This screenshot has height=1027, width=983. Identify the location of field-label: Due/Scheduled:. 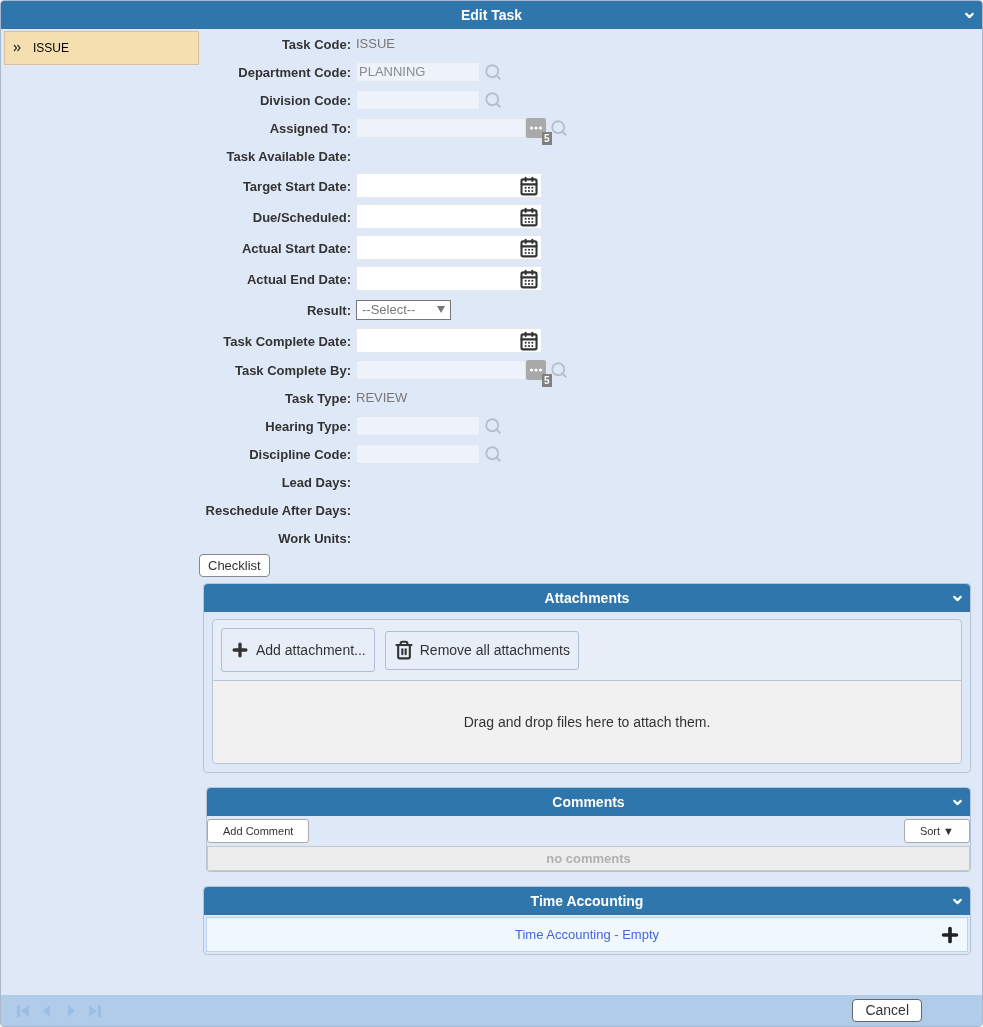
(301, 217).